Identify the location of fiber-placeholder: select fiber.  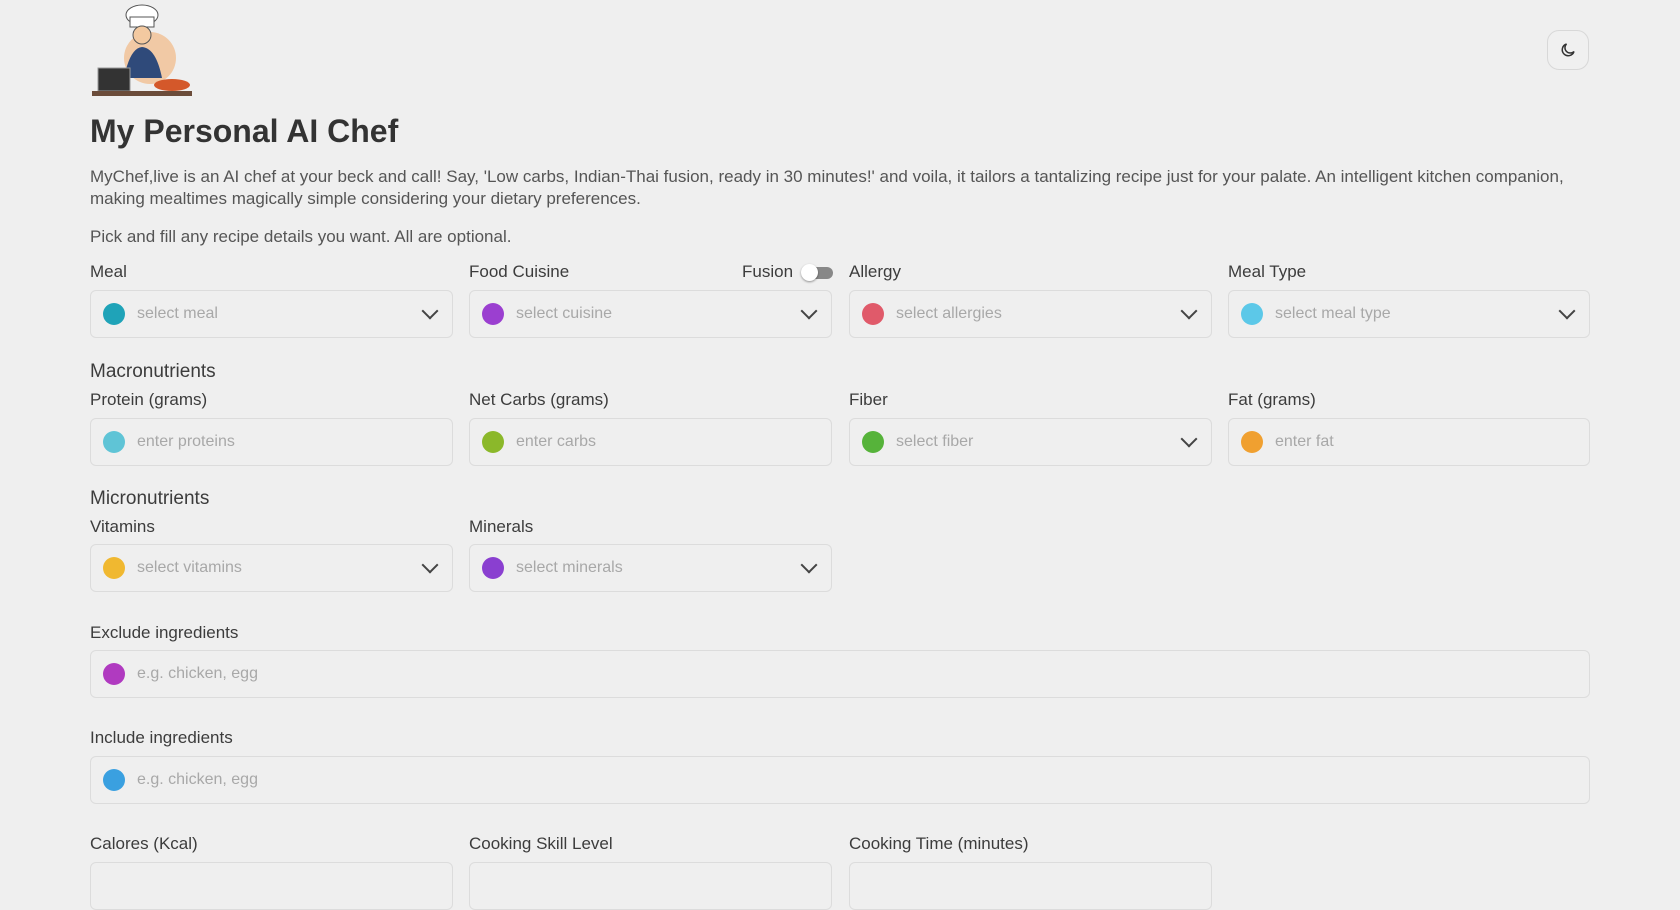
(935, 441).